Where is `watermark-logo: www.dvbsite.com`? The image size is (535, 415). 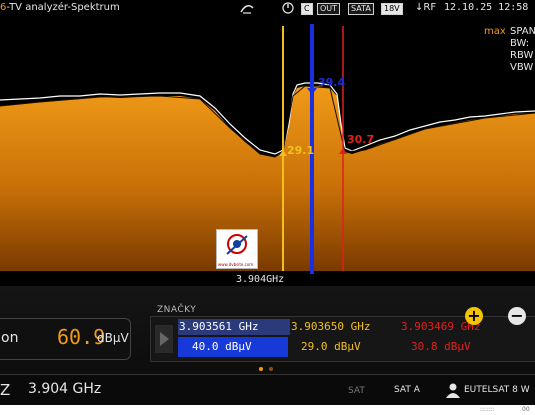 watermark-logo: www.dvbsite.com is located at coordinates (237, 249).